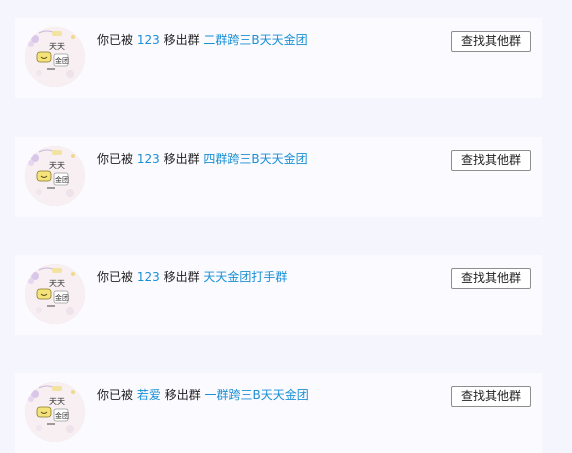 The image size is (572, 453). Describe the element at coordinates (257, 395) in the screenshot. I see `group-link: 一群跨三B天天金团` at that location.